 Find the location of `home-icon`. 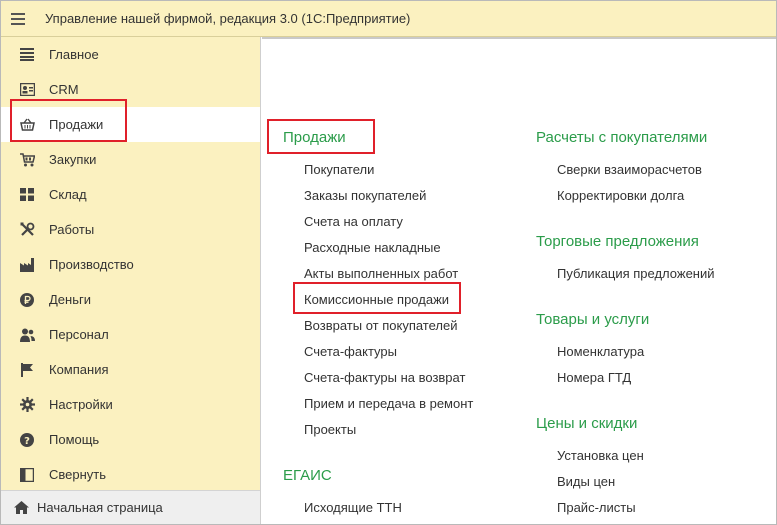

home-icon is located at coordinates (21, 508).